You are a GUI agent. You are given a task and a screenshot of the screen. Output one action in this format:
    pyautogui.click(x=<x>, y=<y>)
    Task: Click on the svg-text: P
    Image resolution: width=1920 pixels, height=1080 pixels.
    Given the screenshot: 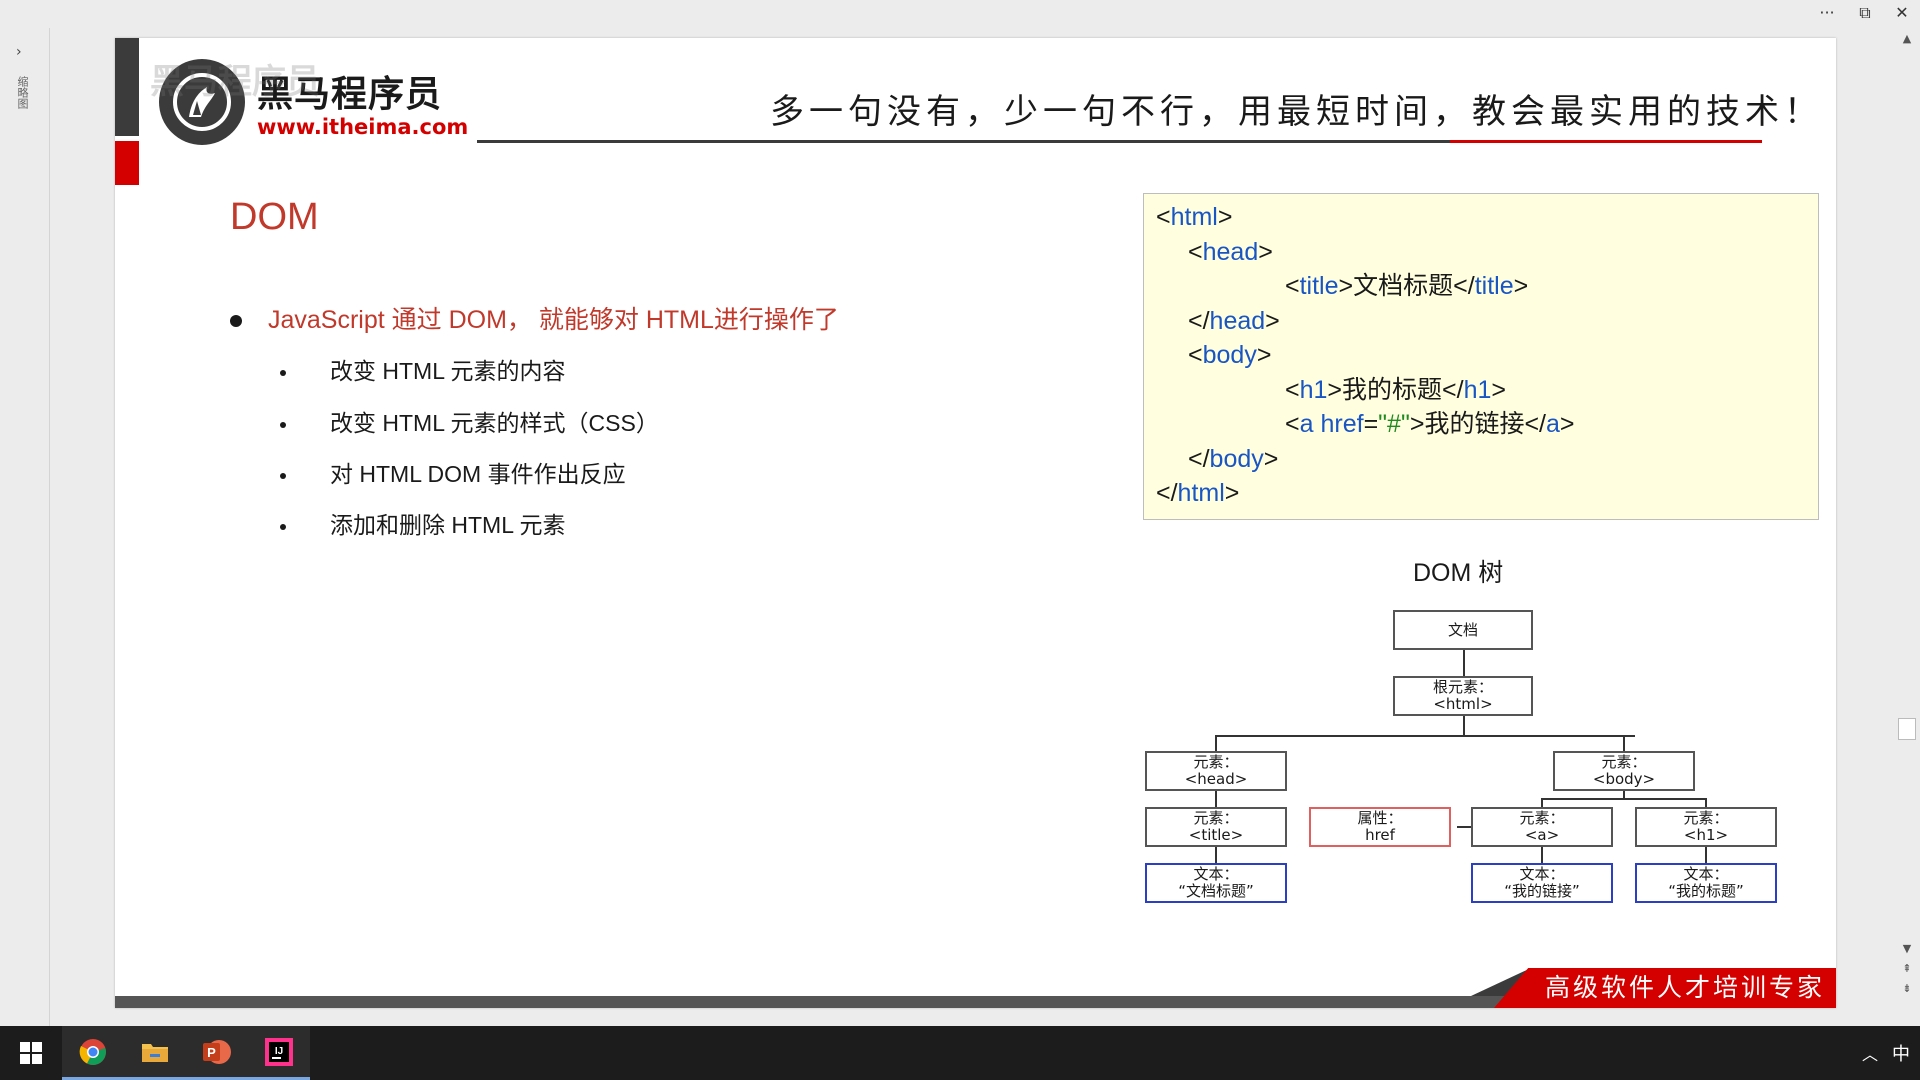 What is the action you would take?
    pyautogui.click(x=211, y=1052)
    